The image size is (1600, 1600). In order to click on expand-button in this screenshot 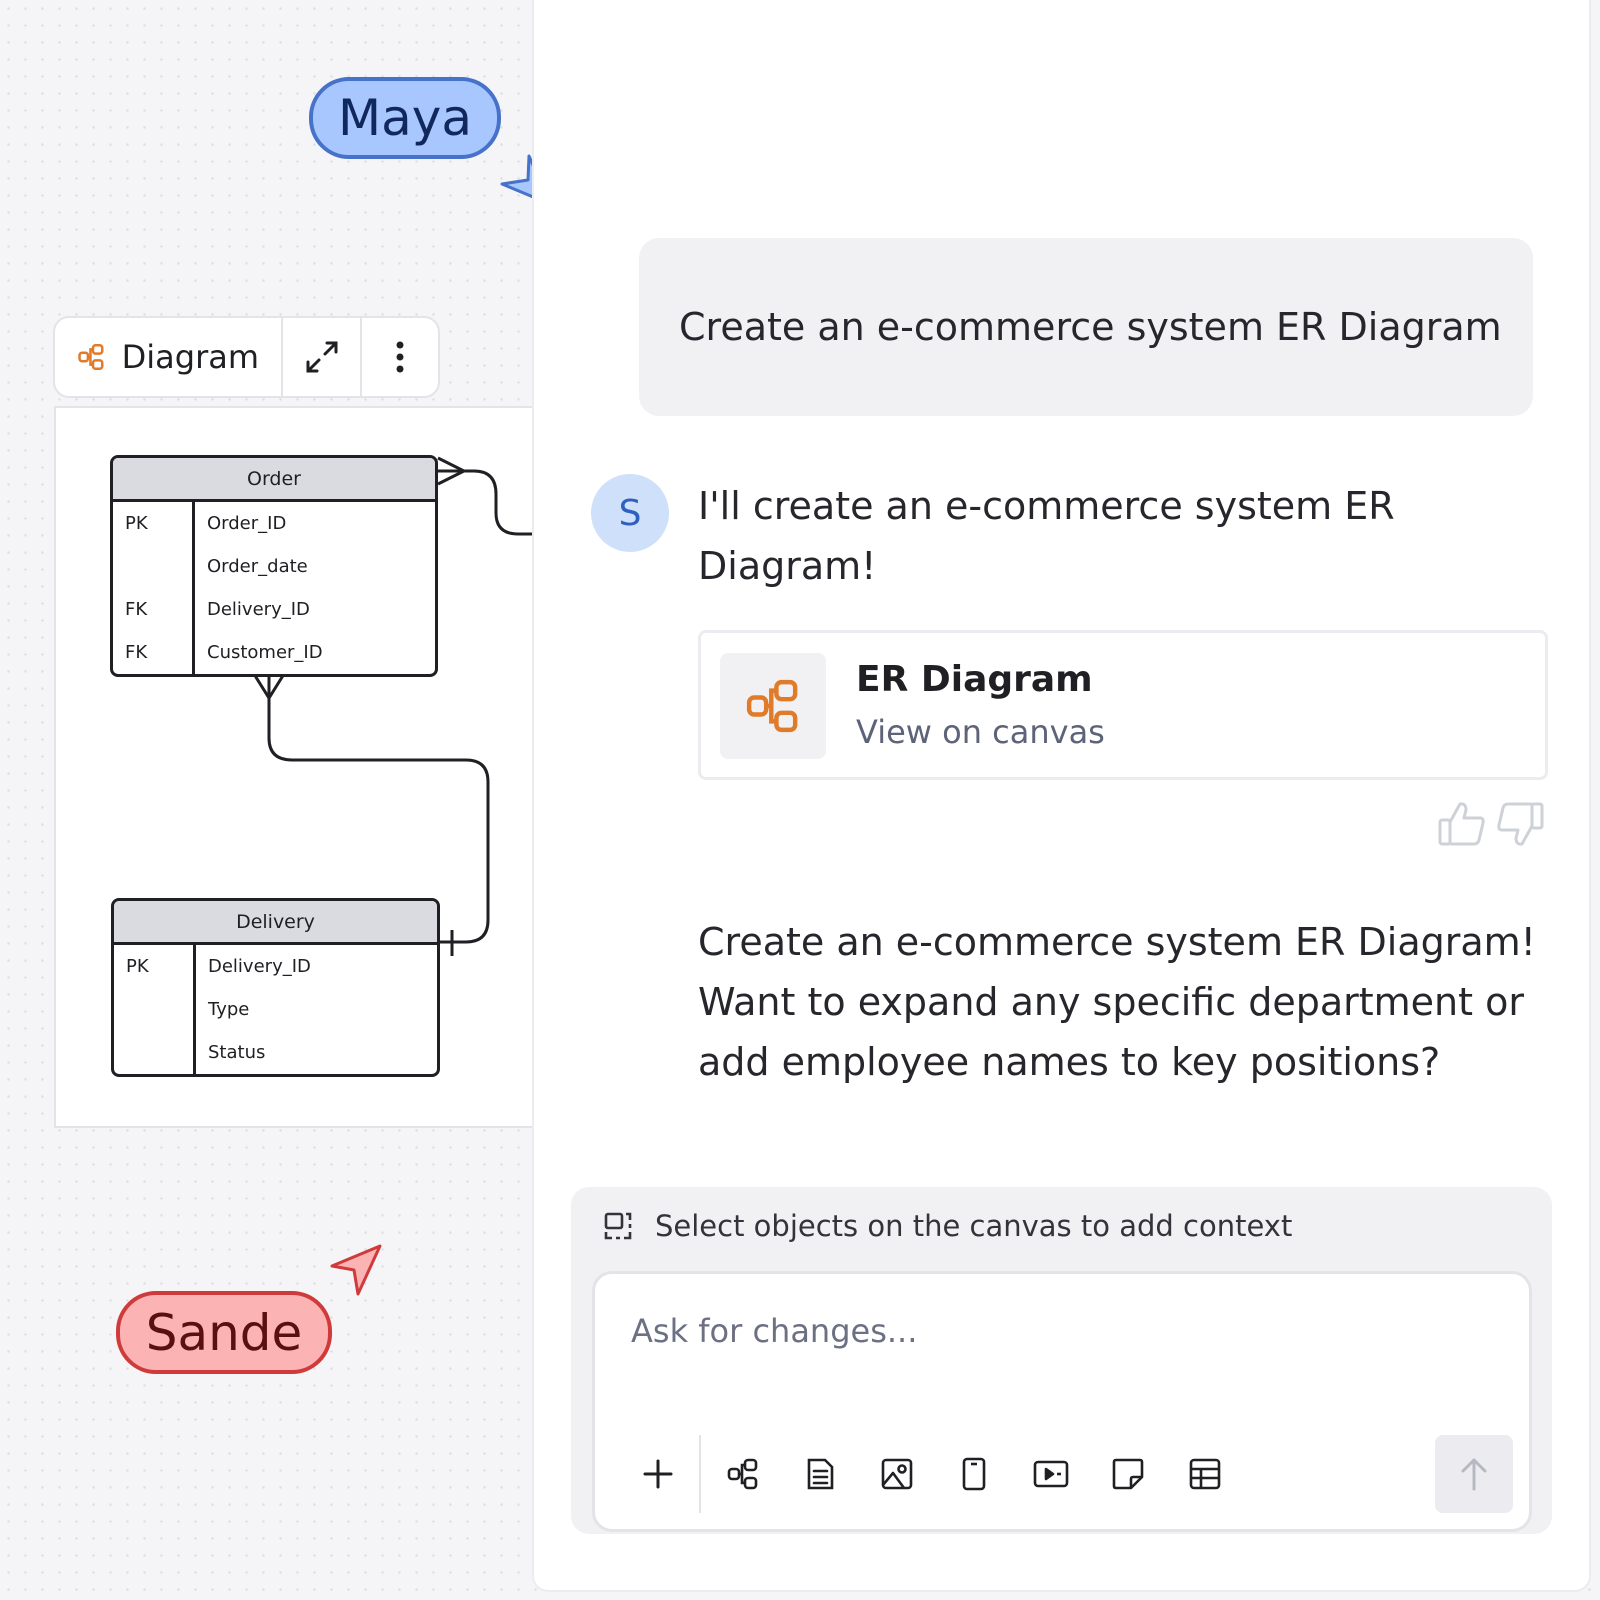, I will do `click(321, 357)`.